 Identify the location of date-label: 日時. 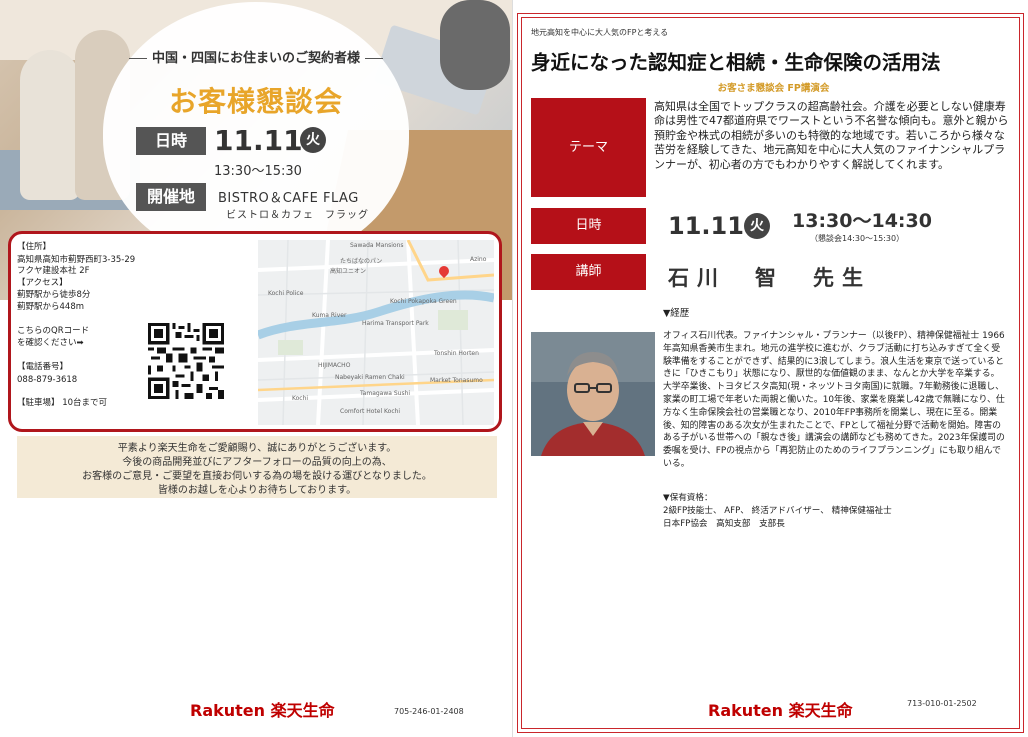
(171, 141).